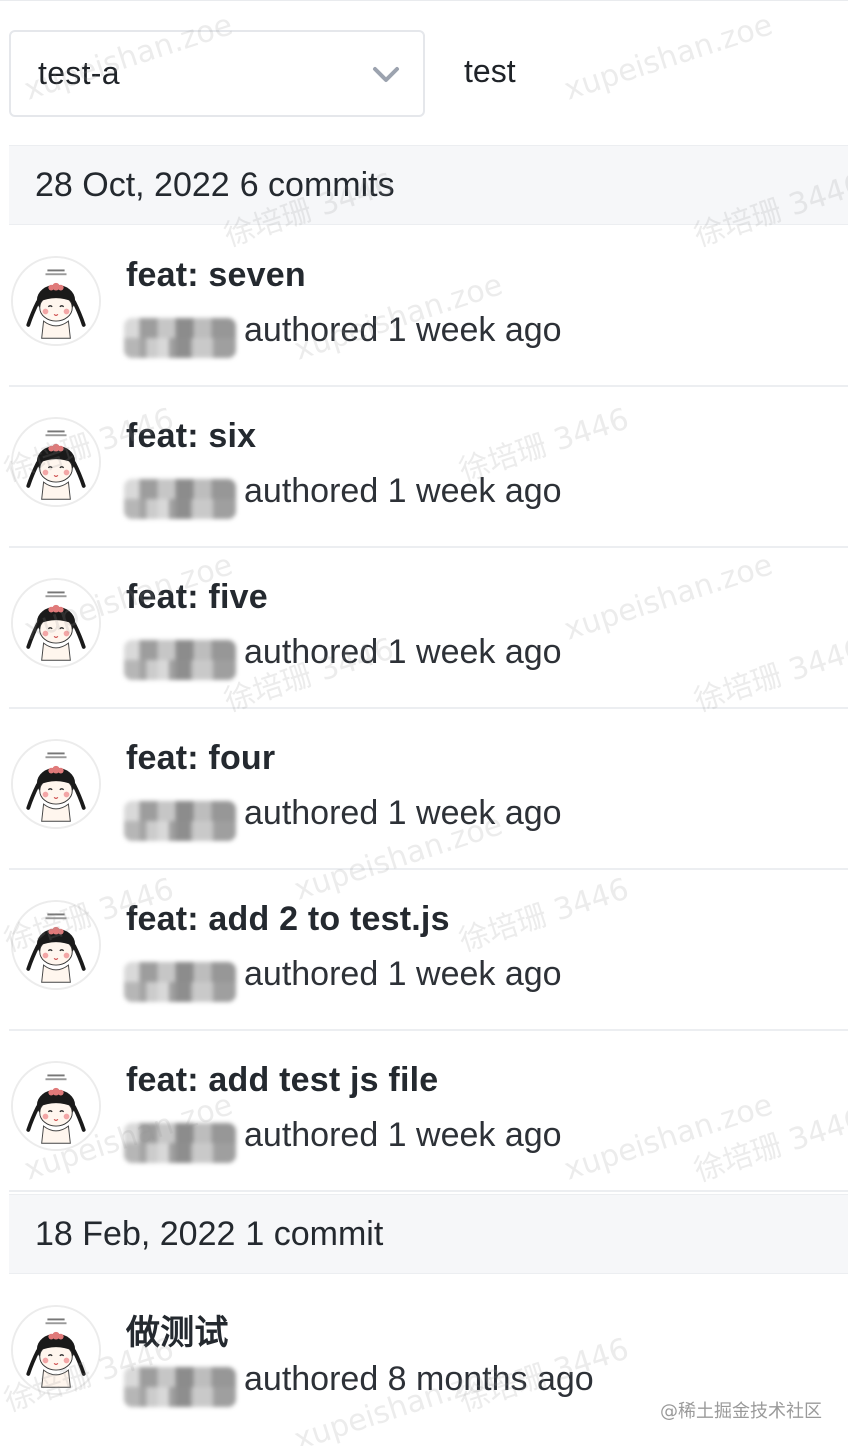 Image resolution: width=848 pixels, height=1446 pixels. Describe the element at coordinates (282, 1080) in the screenshot. I see `commit-title: feat: add test js file` at that location.